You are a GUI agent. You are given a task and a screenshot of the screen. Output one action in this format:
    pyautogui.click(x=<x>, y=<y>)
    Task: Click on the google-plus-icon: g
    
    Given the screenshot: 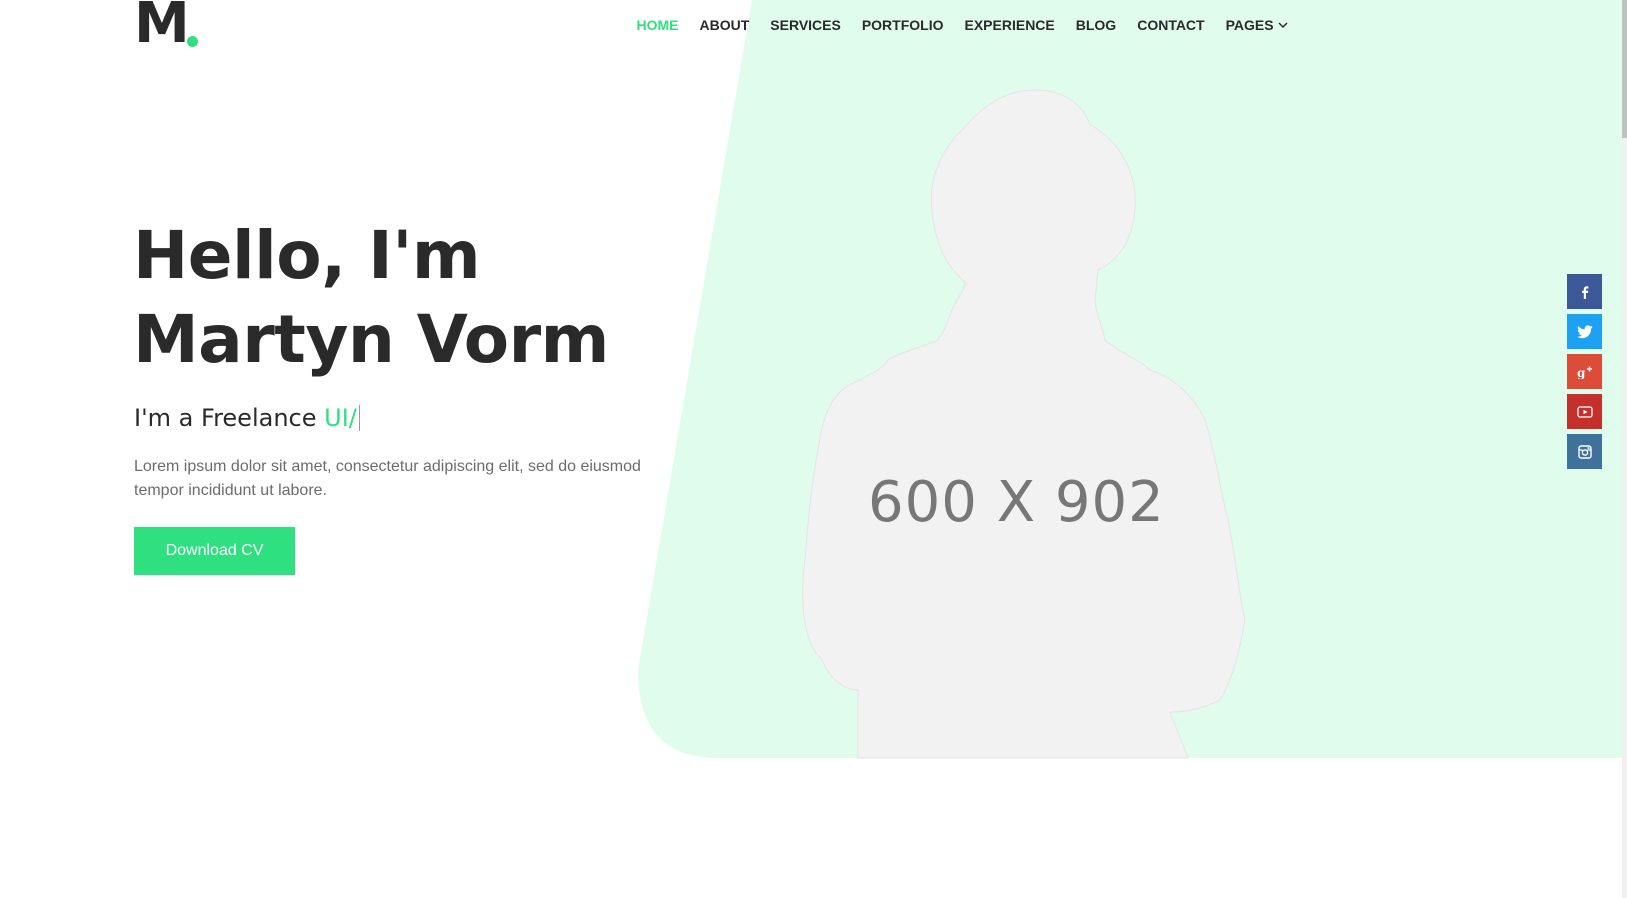 What is the action you would take?
    pyautogui.click(x=1584, y=372)
    